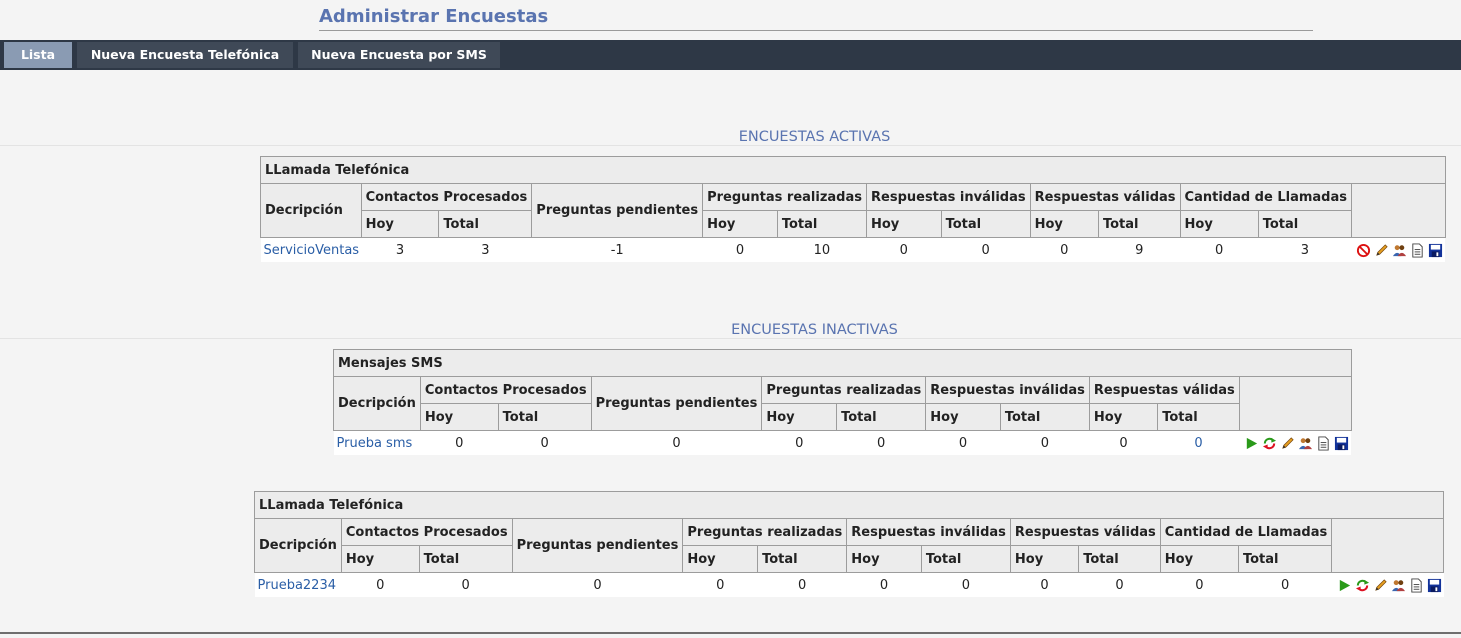 This screenshot has height=638, width=1461. I want to click on stop-icon, so click(1363, 250).